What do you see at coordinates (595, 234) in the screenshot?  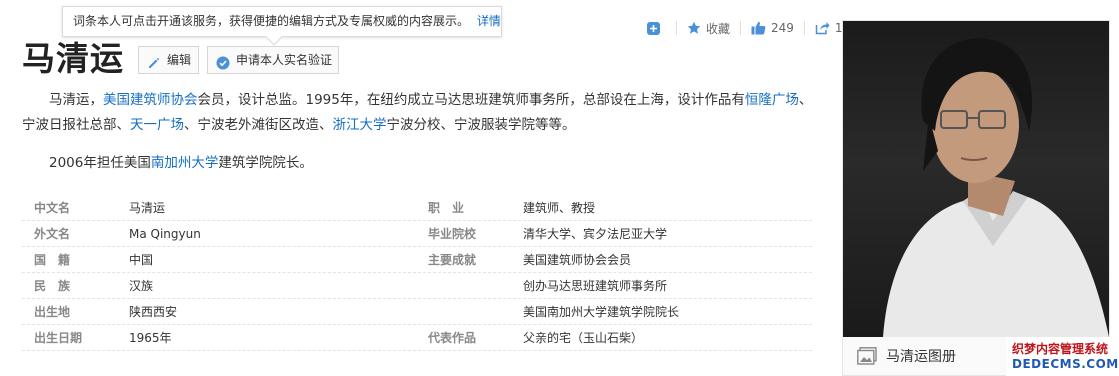 I see `info-value: 清华大学、宾夕法尼亚大学` at bounding box center [595, 234].